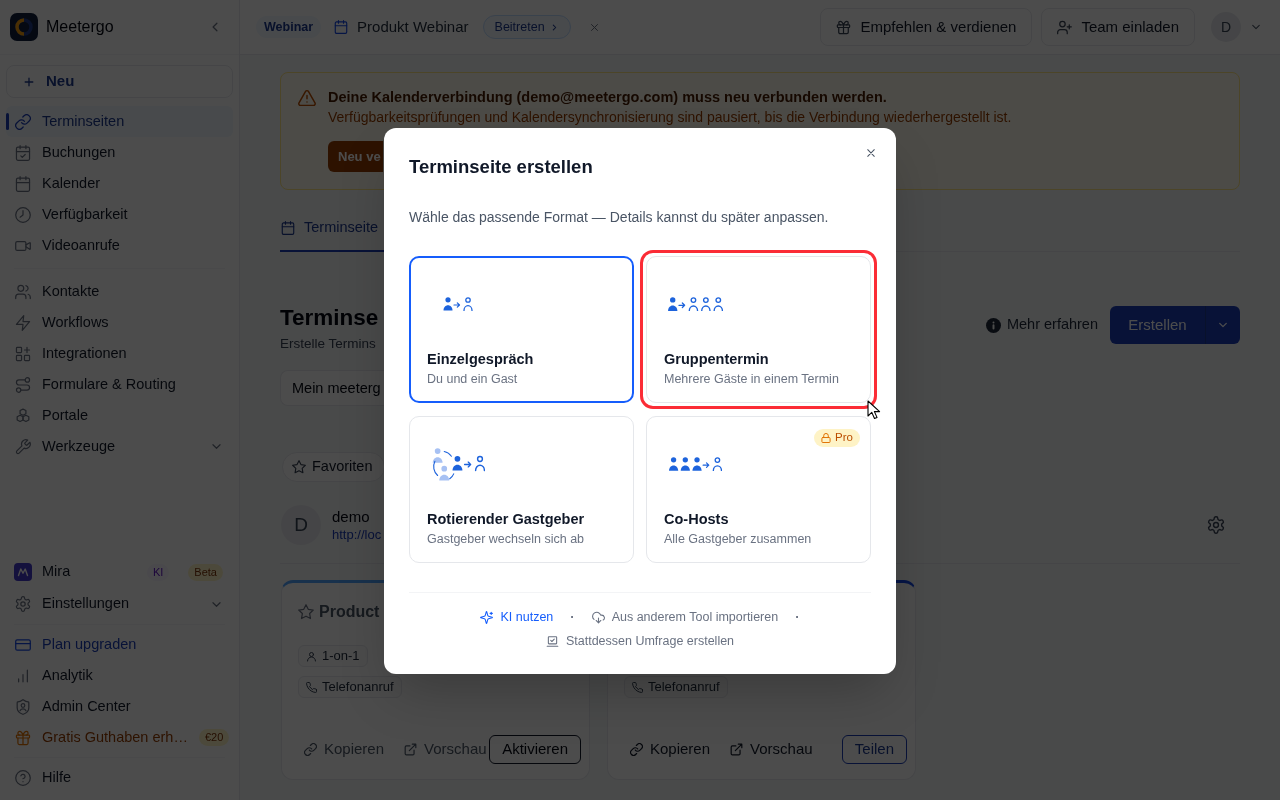 The height and width of the screenshot is (800, 1280). I want to click on create-options-button, so click(1222, 325).